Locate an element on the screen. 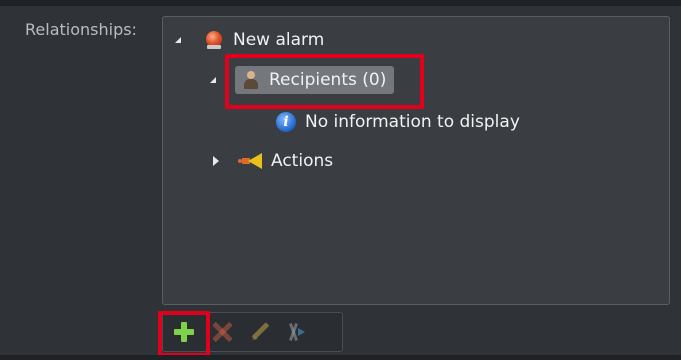  bottom-edge is located at coordinates (340, 357).